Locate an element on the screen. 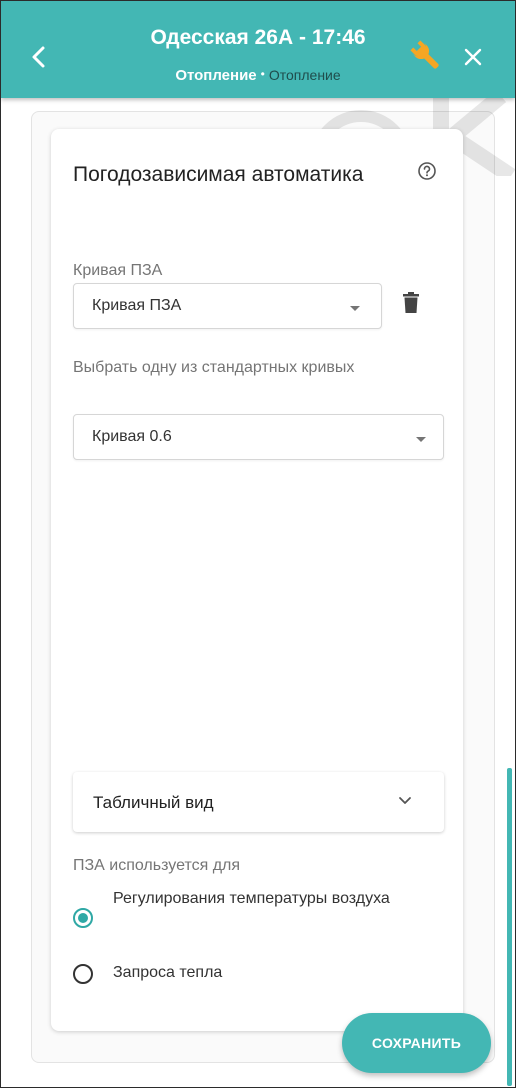  radio-label: Запроса тепла is located at coordinates (168, 972).